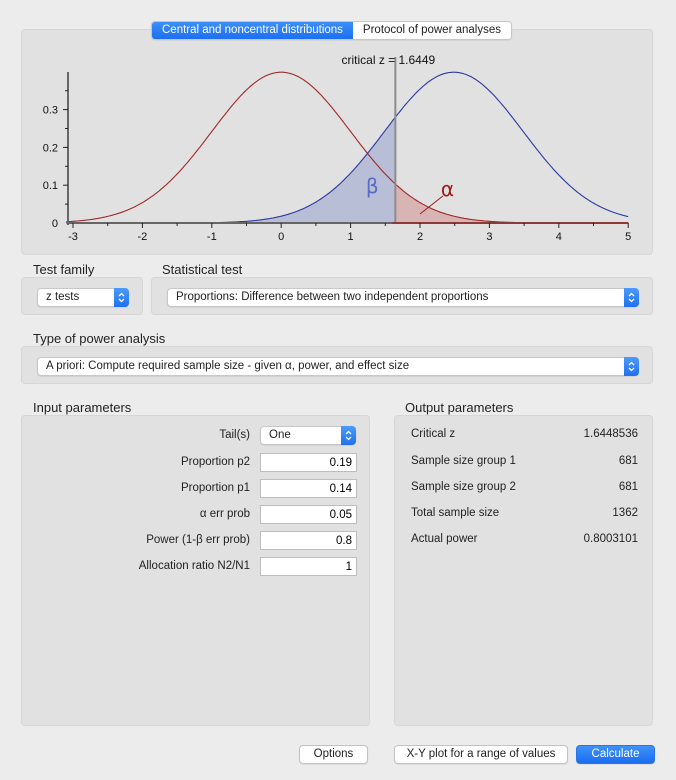  What do you see at coordinates (524, 463) in the screenshot?
I see `output-row: Sample size group 1 681` at bounding box center [524, 463].